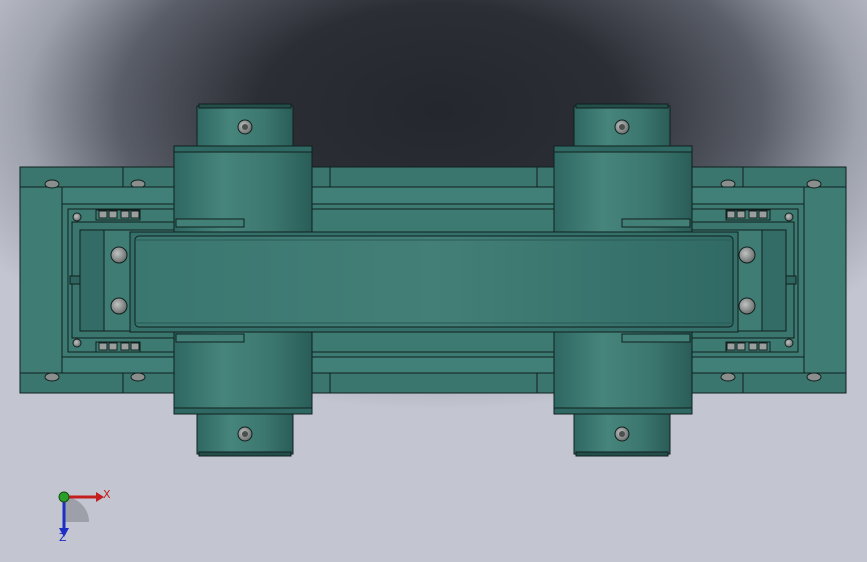  Describe the element at coordinates (63, 537) in the screenshot. I see `z-axis-label: Z` at that location.